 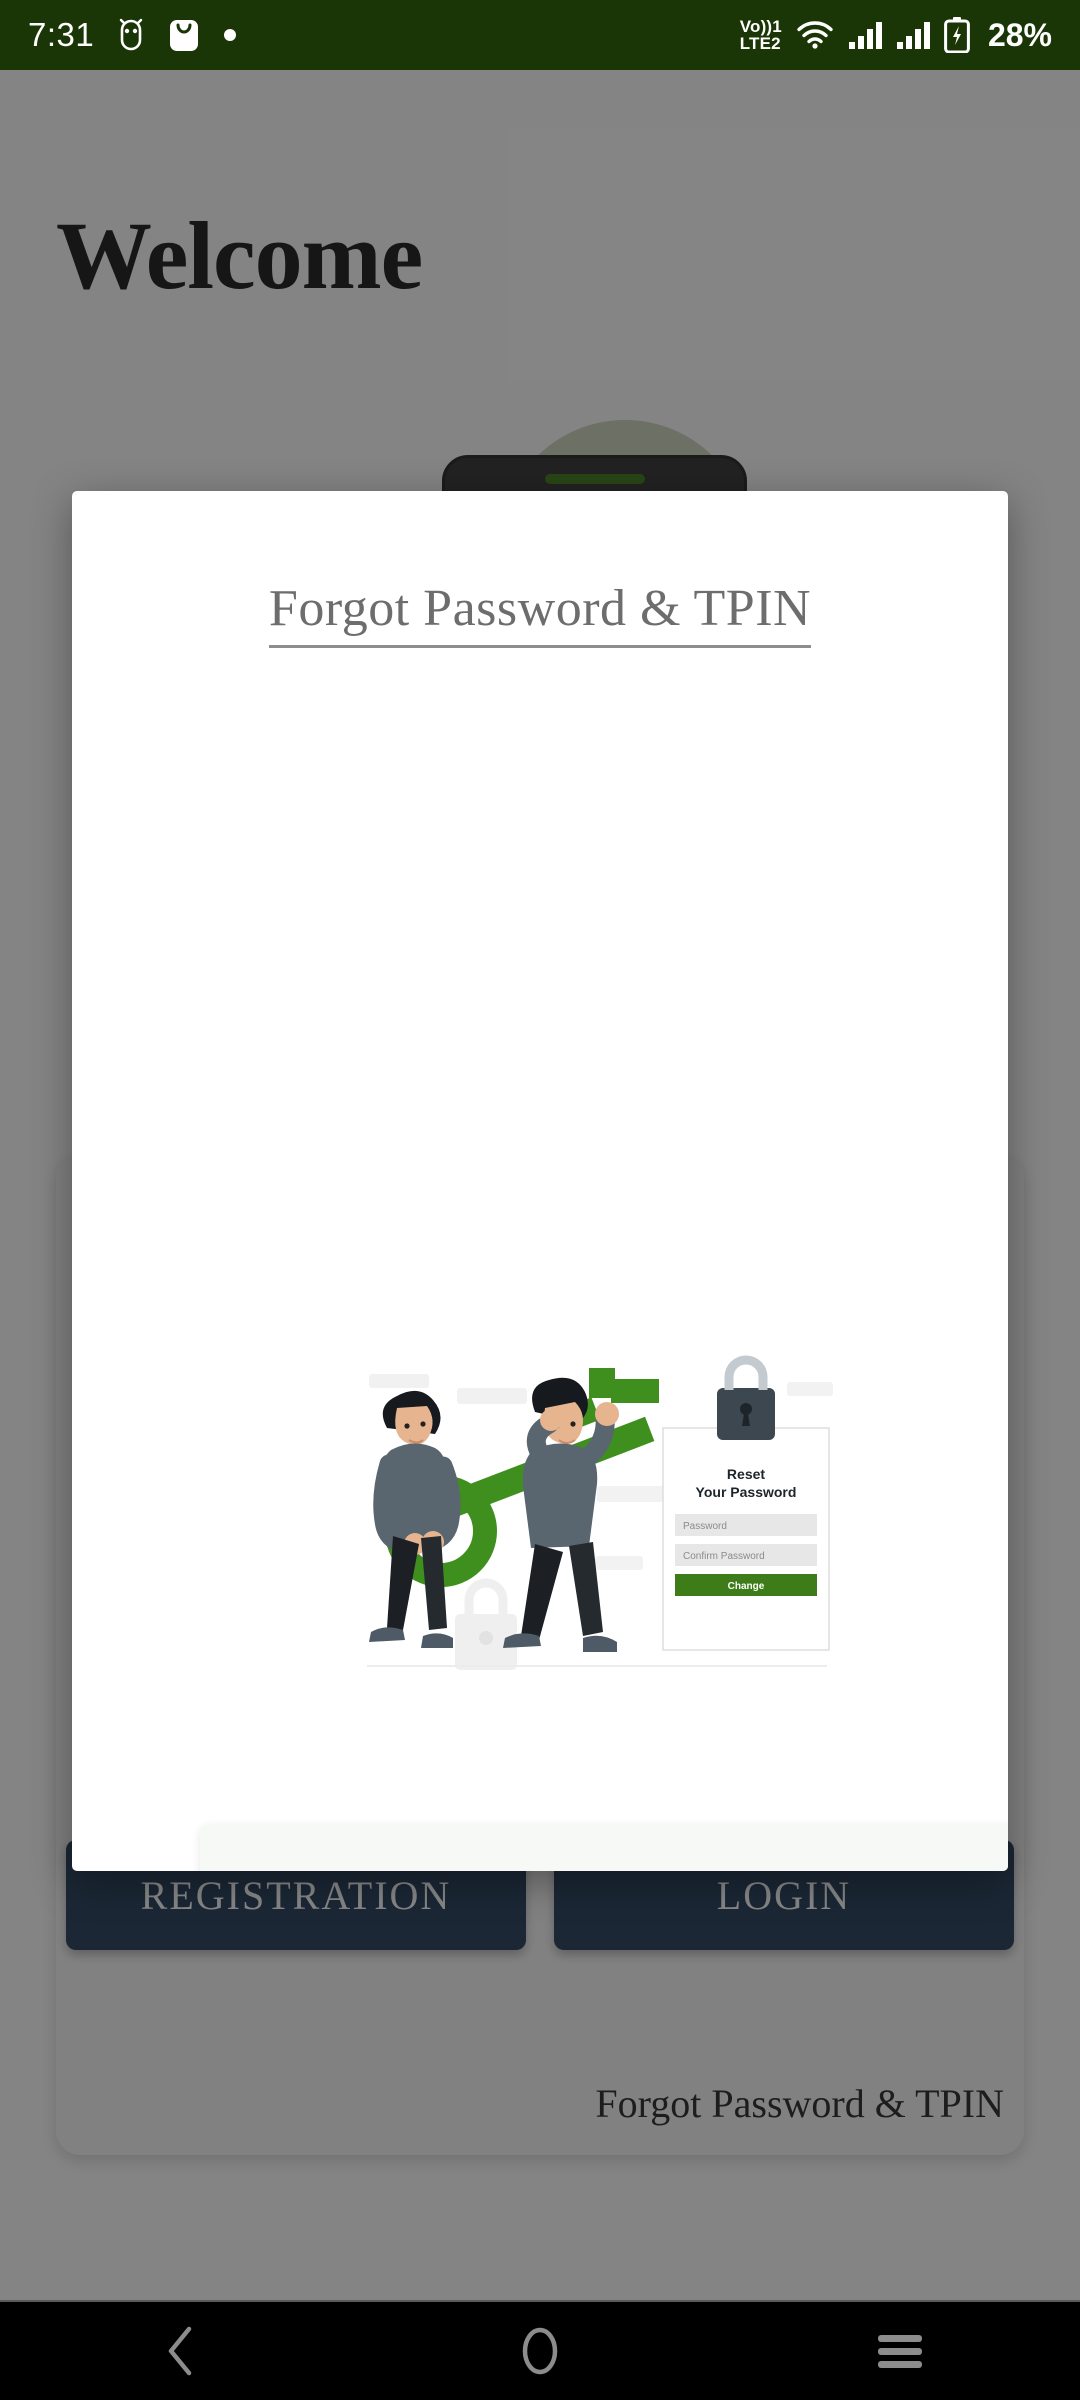 What do you see at coordinates (604, 1847) in the screenshot?
I see `mobile-form-card: Mobile Number SUBMIT CANCEL` at bounding box center [604, 1847].